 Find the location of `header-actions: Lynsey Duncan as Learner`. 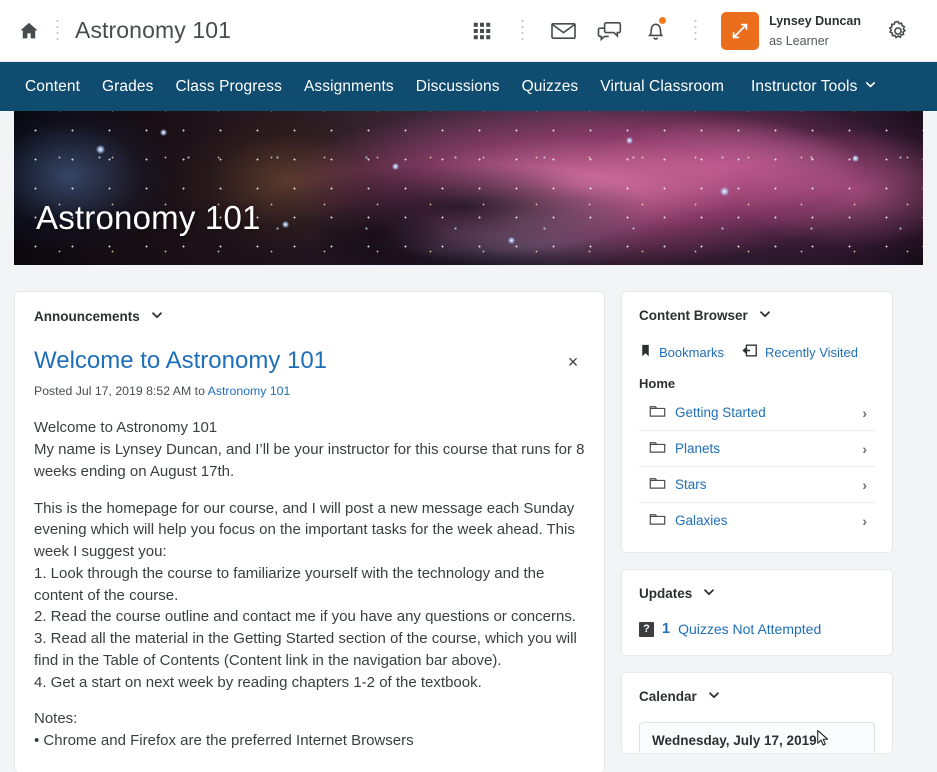

header-actions: Lynsey Duncan as Learner is located at coordinates (690, 31).